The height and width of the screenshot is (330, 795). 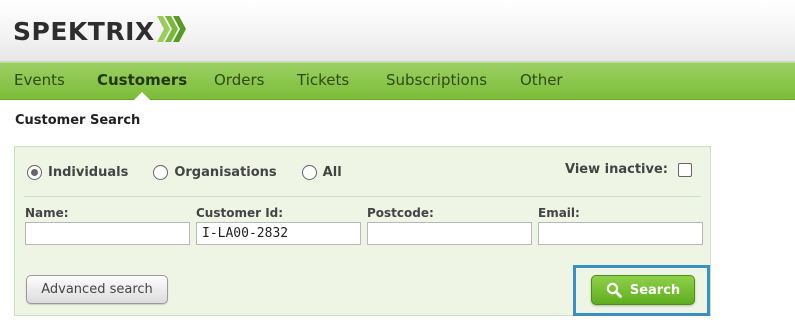 What do you see at coordinates (616, 169) in the screenshot?
I see `view-inactive-label: View inactive:` at bounding box center [616, 169].